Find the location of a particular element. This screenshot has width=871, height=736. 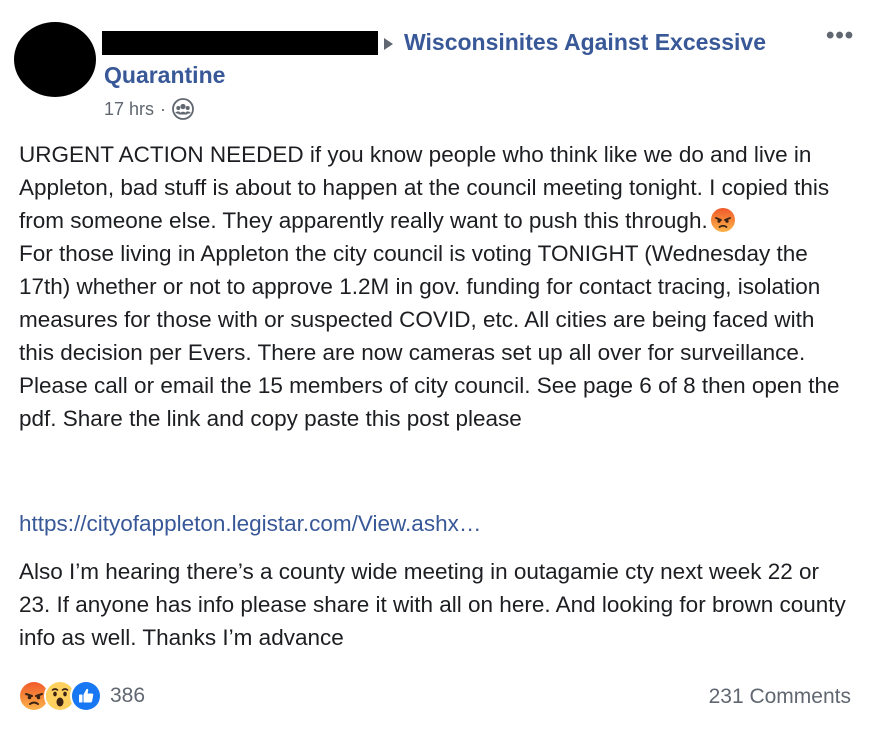

like-reaction-icon is located at coordinates (86, 696).